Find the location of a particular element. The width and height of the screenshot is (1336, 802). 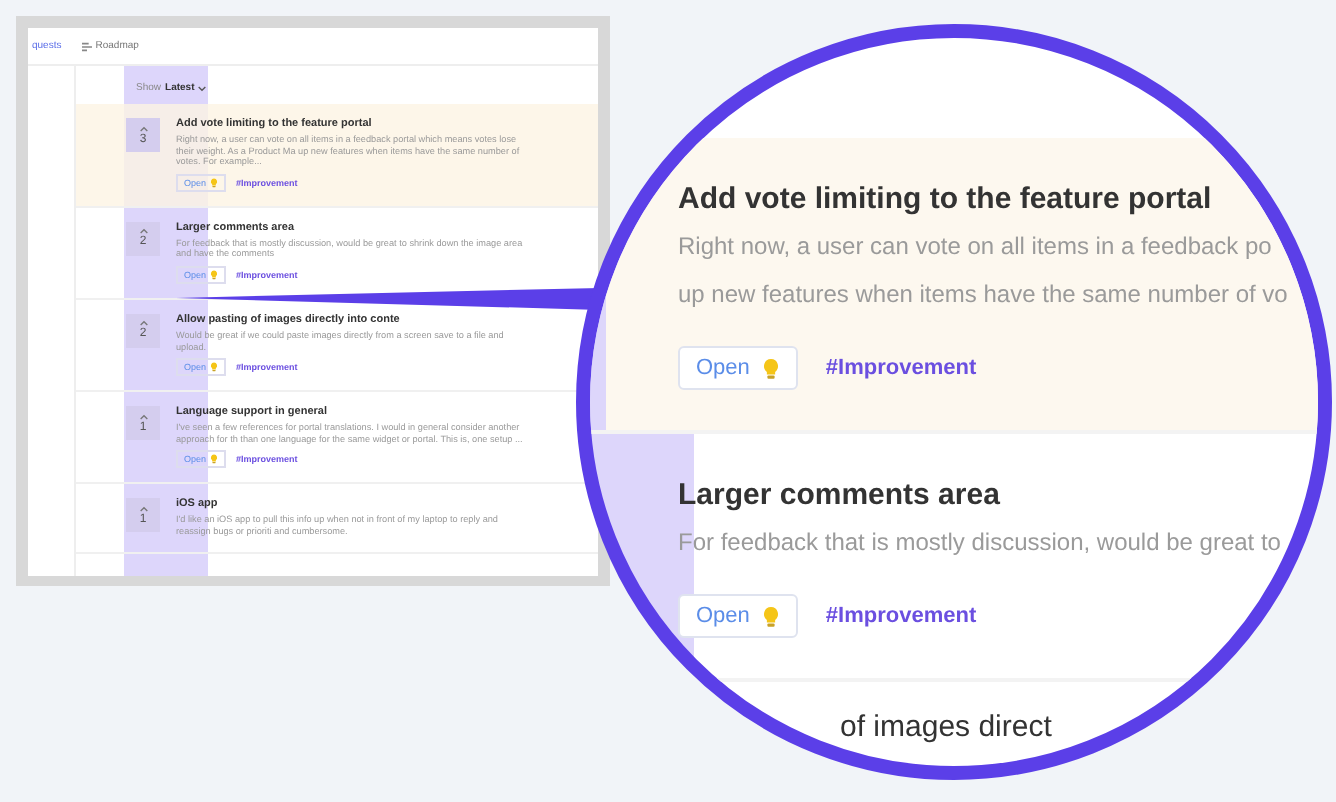

feedback-card is located at coordinates (337, 156).